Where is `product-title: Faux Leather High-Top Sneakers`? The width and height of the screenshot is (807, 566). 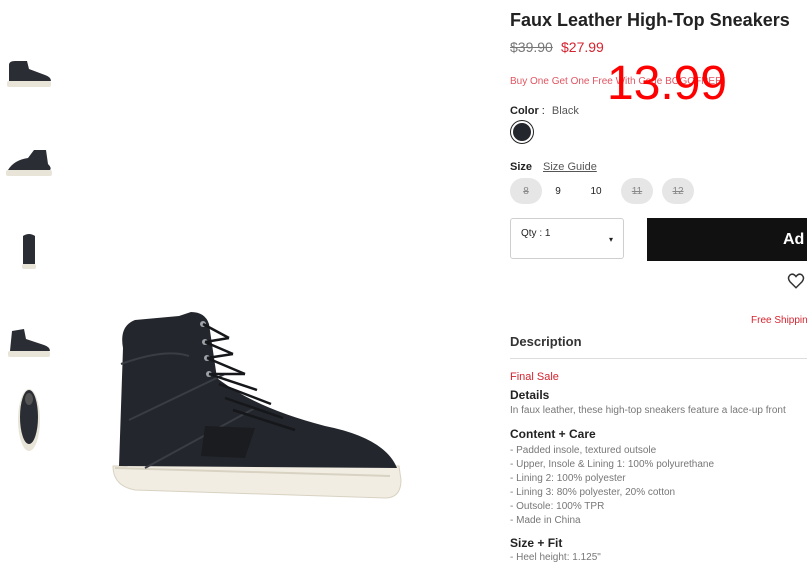
product-title: Faux Leather High-Top Sneakers is located at coordinates (650, 20).